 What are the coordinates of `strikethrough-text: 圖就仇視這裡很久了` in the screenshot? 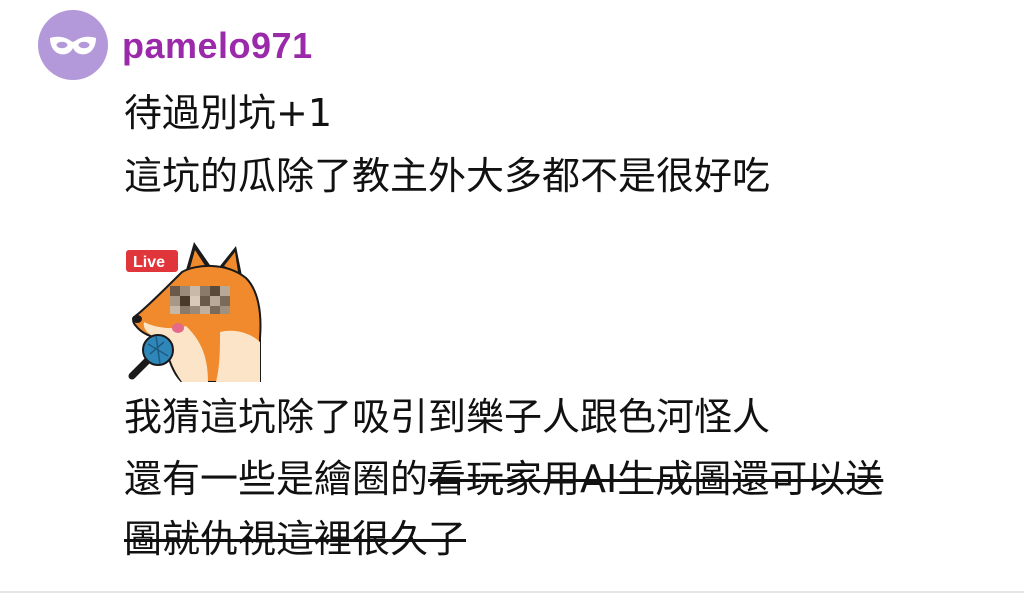 It's located at (295, 539).